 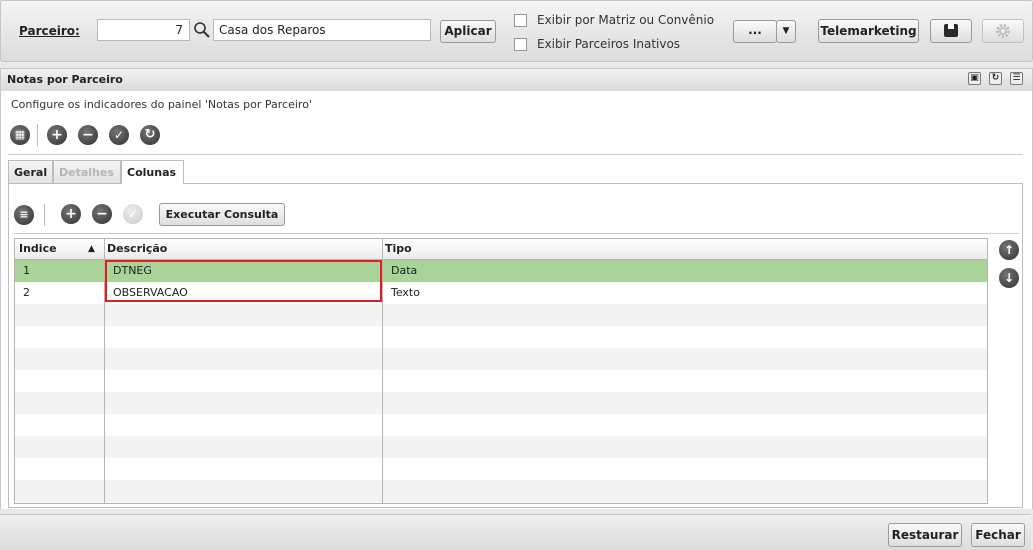 I want to click on column-list-icon: ≡, so click(x=24, y=215).